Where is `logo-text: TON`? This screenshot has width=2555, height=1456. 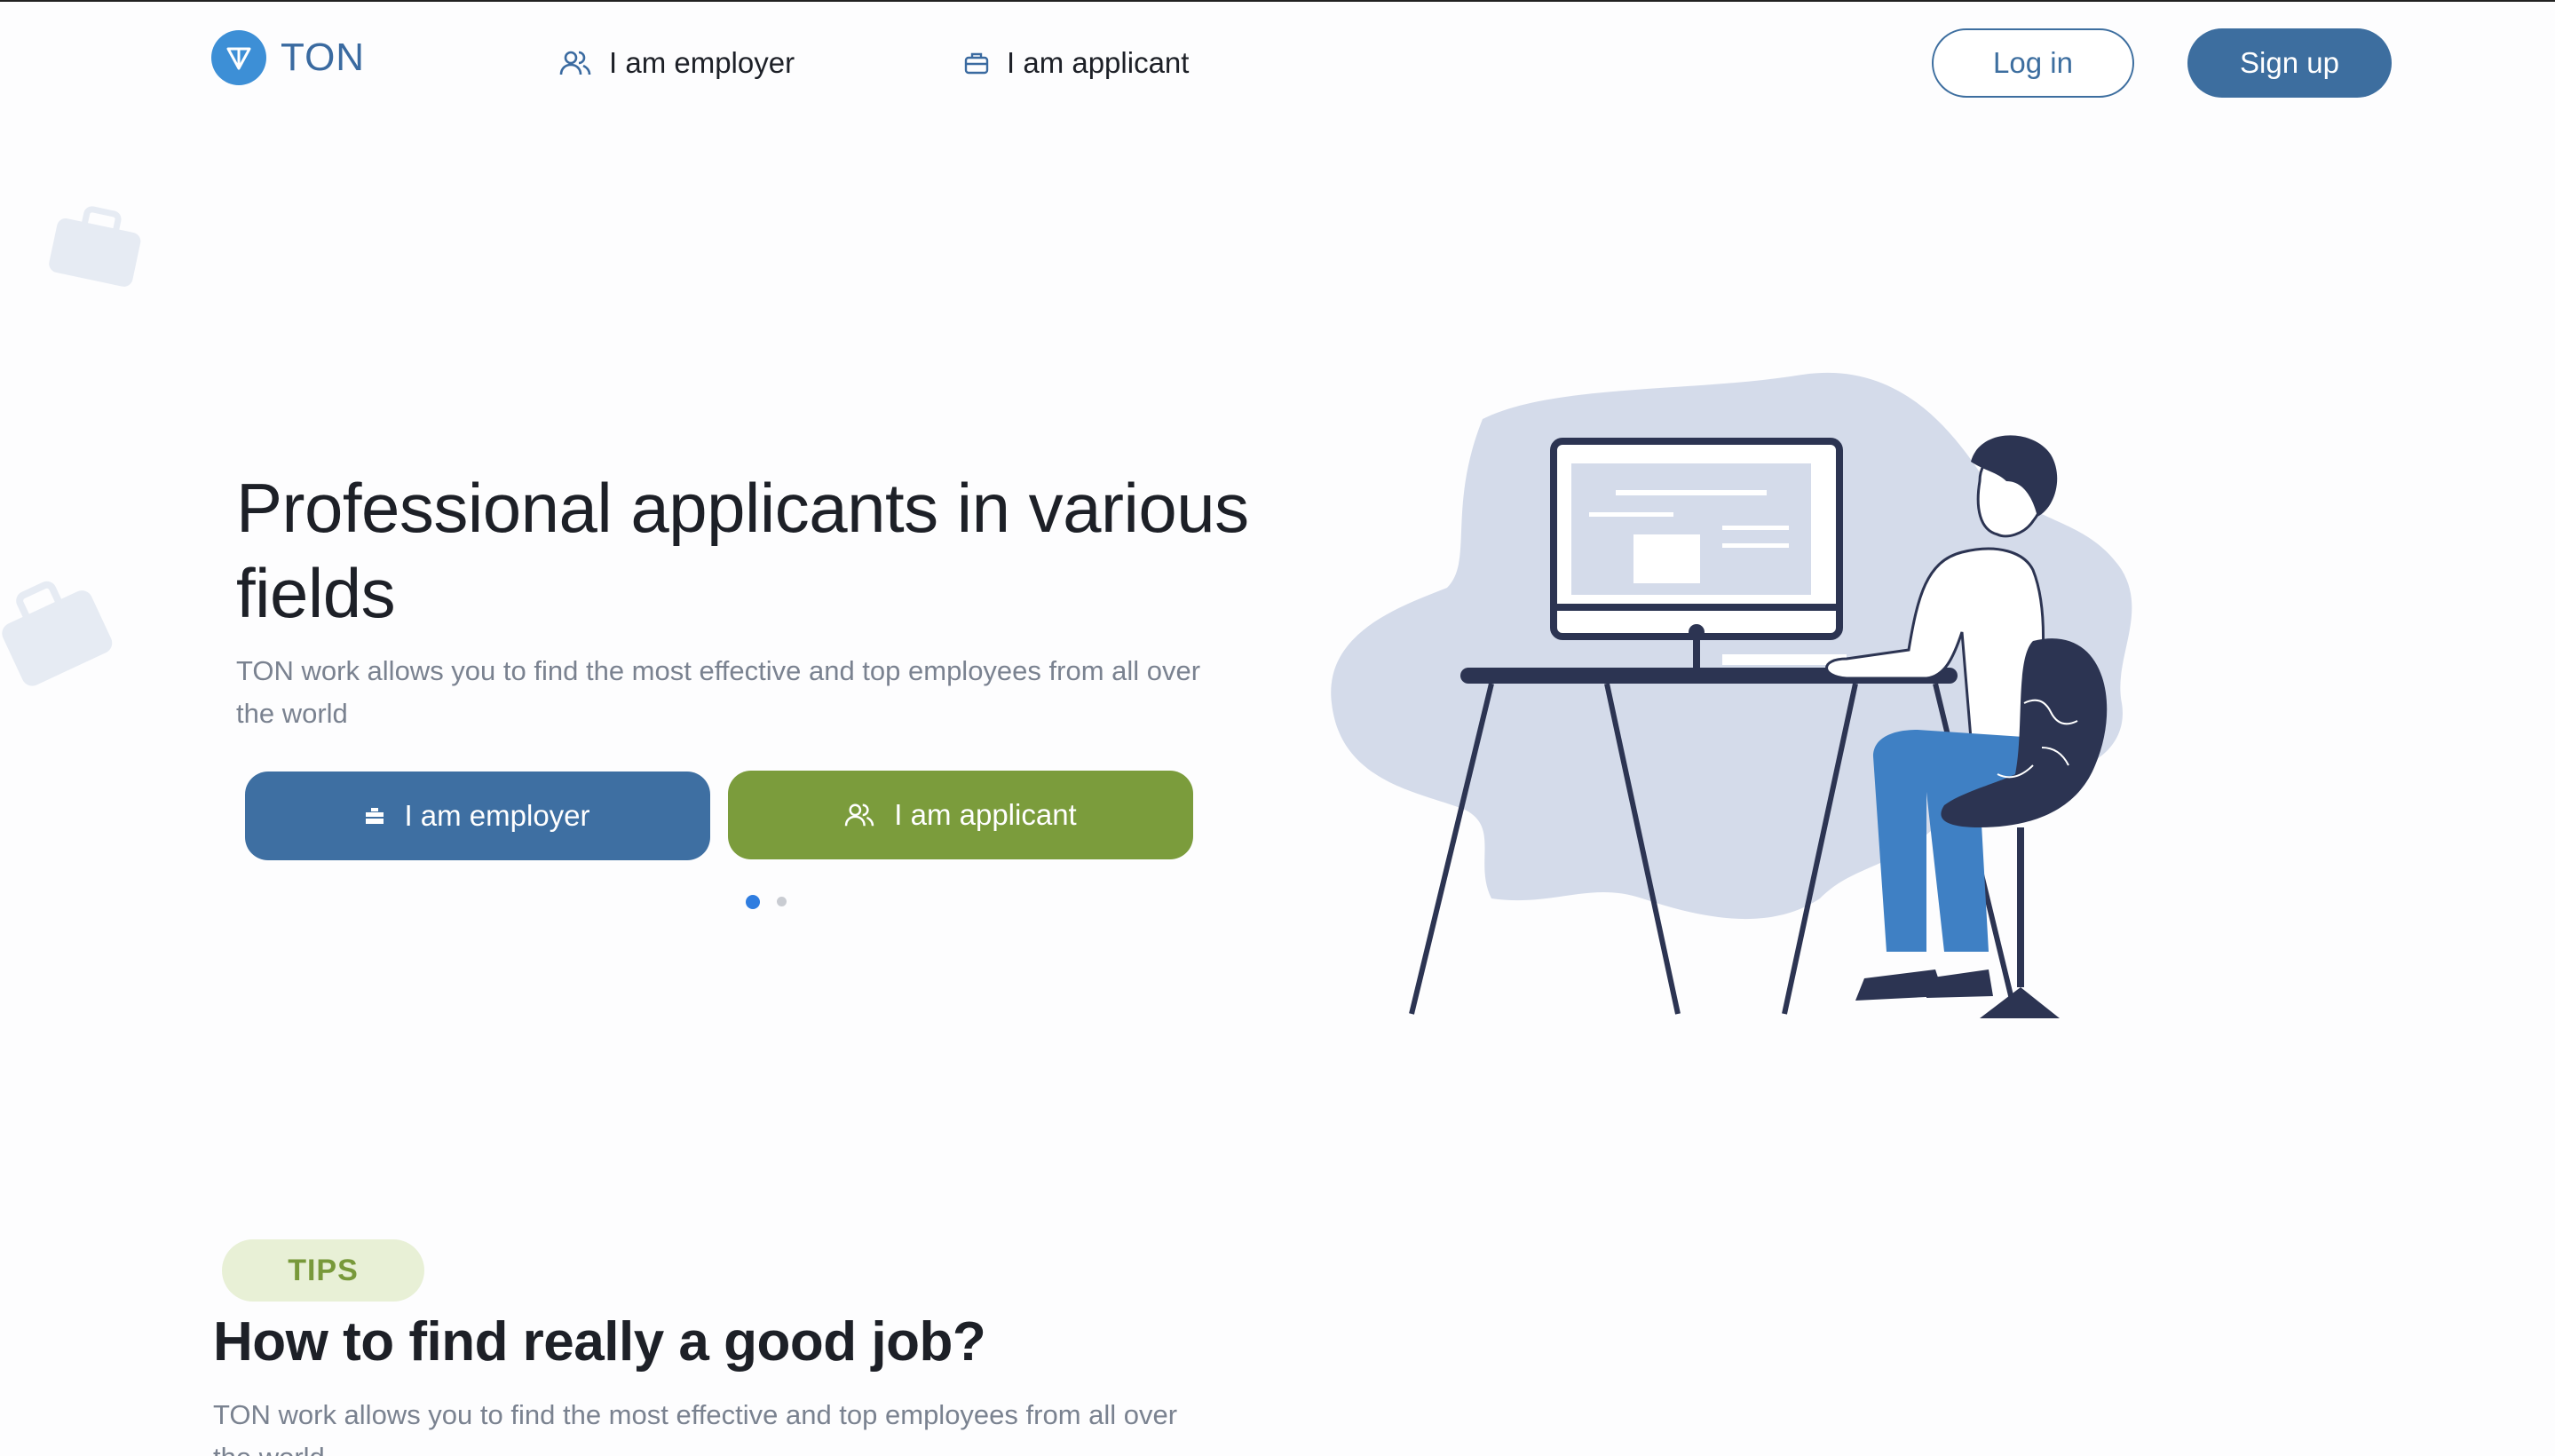
logo-text: TON is located at coordinates (323, 57).